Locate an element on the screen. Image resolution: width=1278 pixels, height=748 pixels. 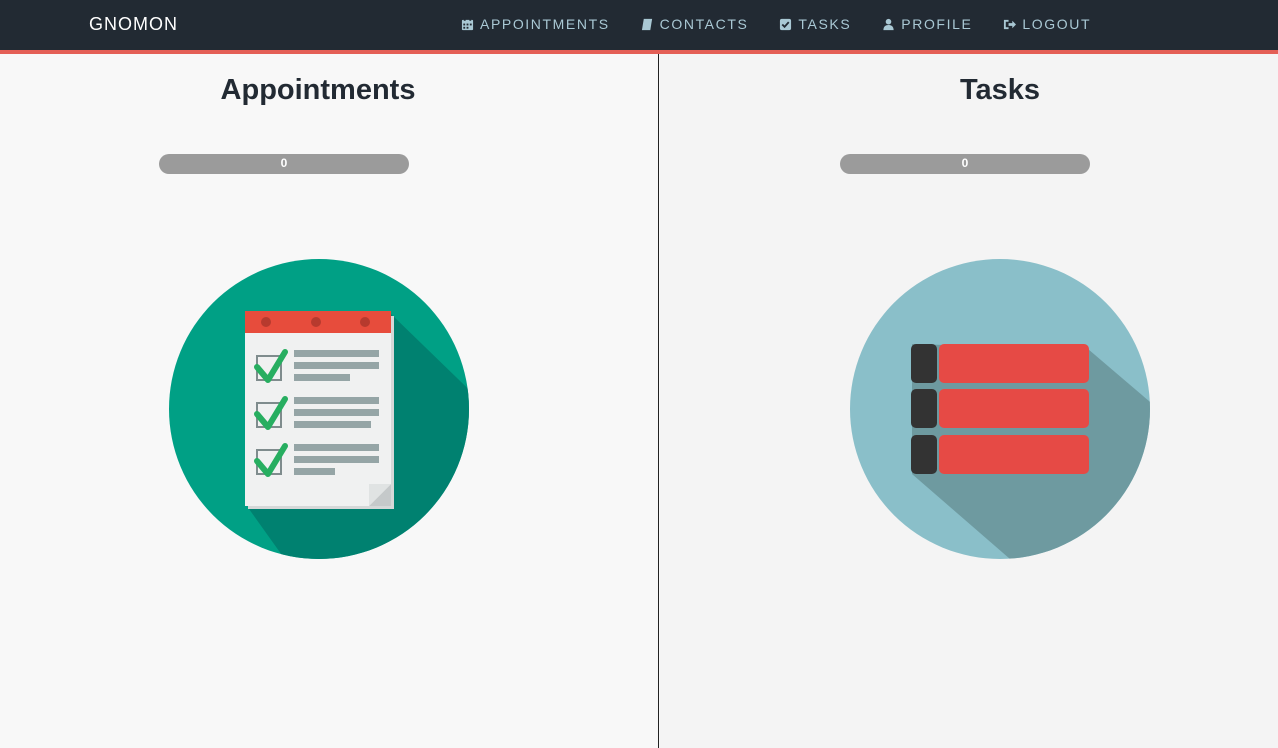
nav-logout-label: LOGOUT is located at coordinates (1057, 24).